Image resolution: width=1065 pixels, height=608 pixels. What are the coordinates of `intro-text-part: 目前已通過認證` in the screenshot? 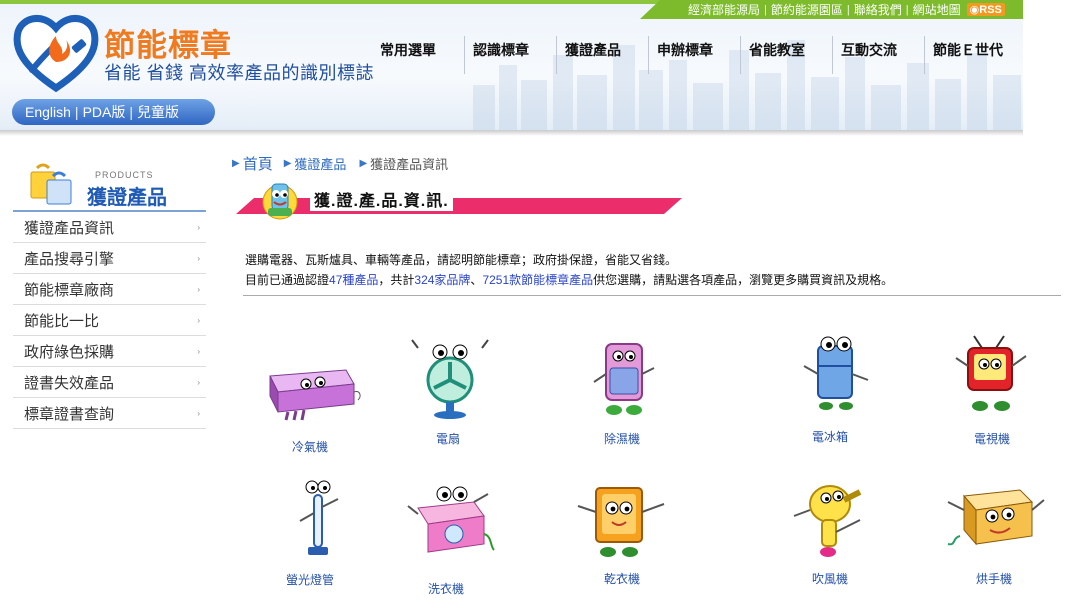 It's located at (287, 280).